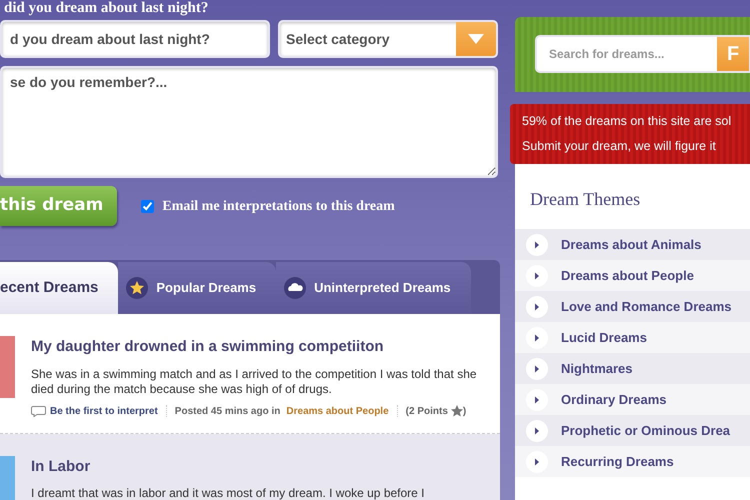  Describe the element at coordinates (135, 39) in the screenshot. I see `title-input: d you dream about last night?` at that location.